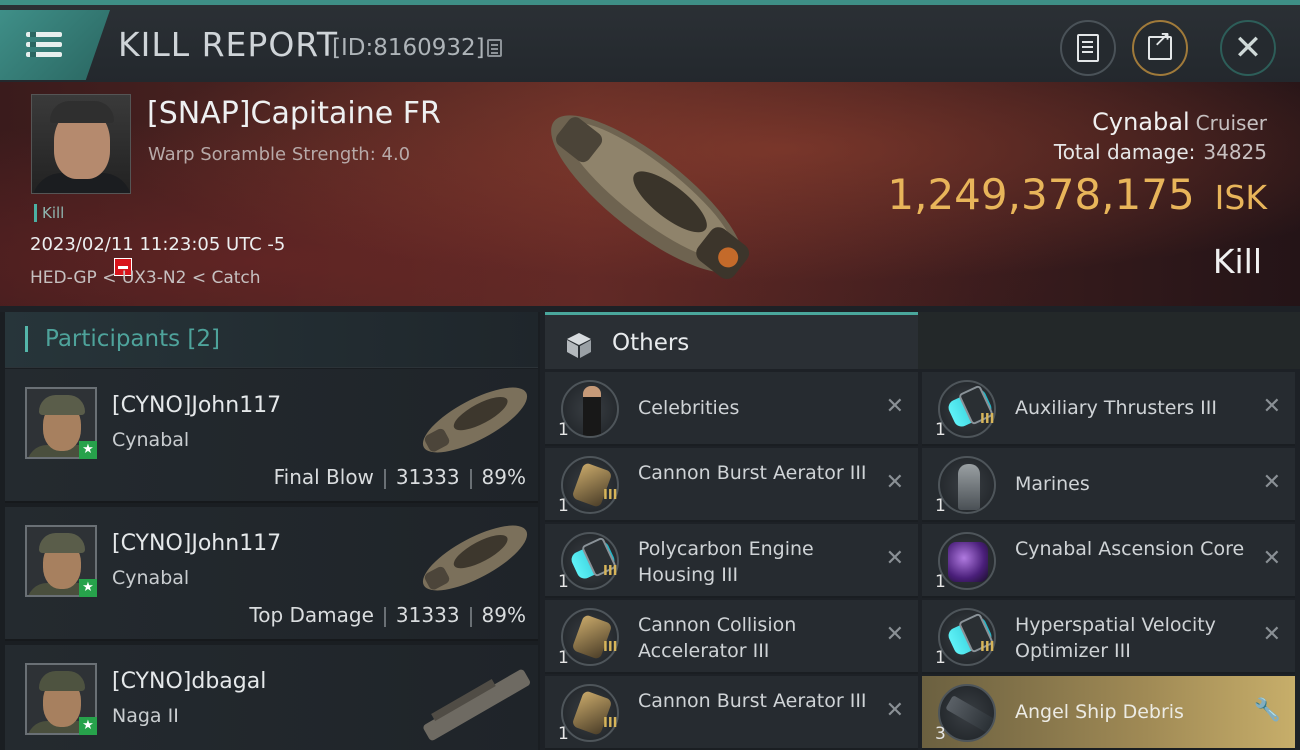 Image resolution: width=1300 pixels, height=750 pixels. Describe the element at coordinates (590, 561) in the screenshot. I see `engine-module-icon` at that location.